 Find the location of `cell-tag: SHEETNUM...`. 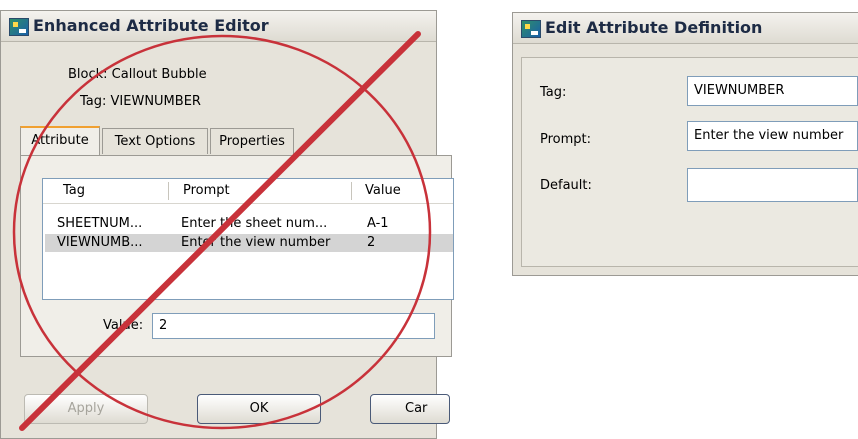

cell-tag: SHEETNUM... is located at coordinates (100, 223).